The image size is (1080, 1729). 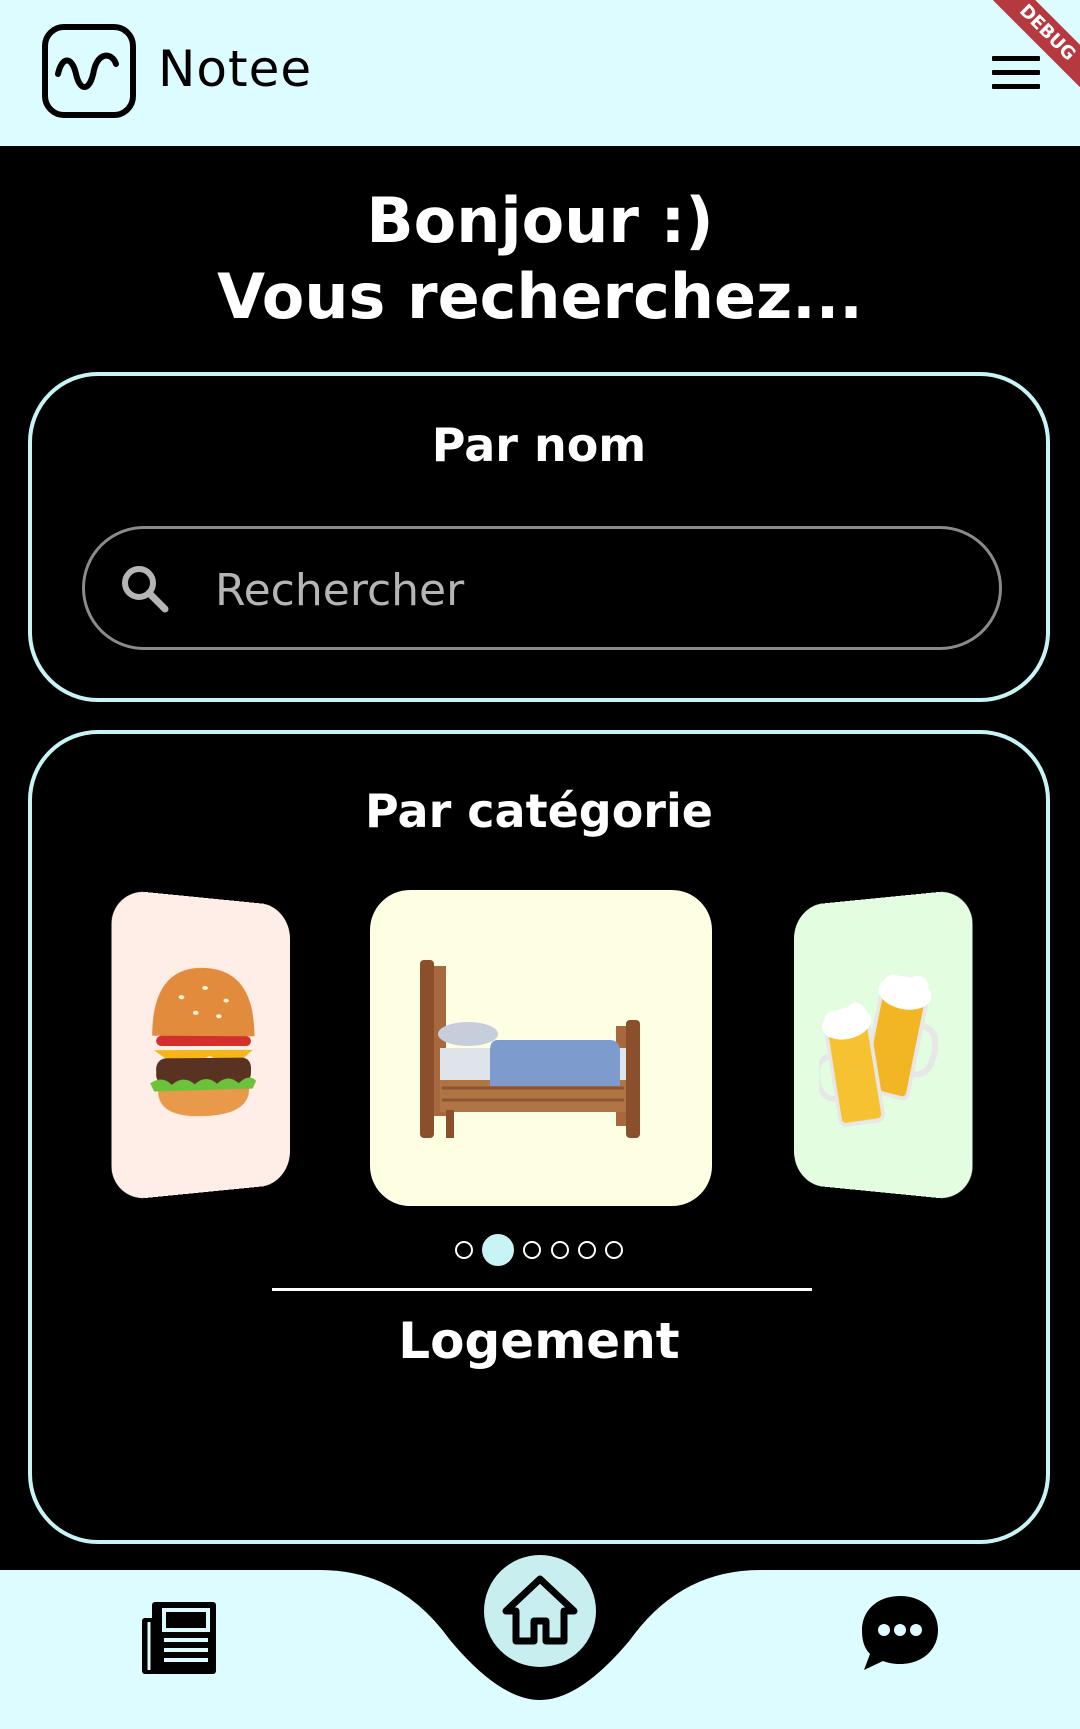 I want to click on category-tile-logement, so click(x=541, y=1048).